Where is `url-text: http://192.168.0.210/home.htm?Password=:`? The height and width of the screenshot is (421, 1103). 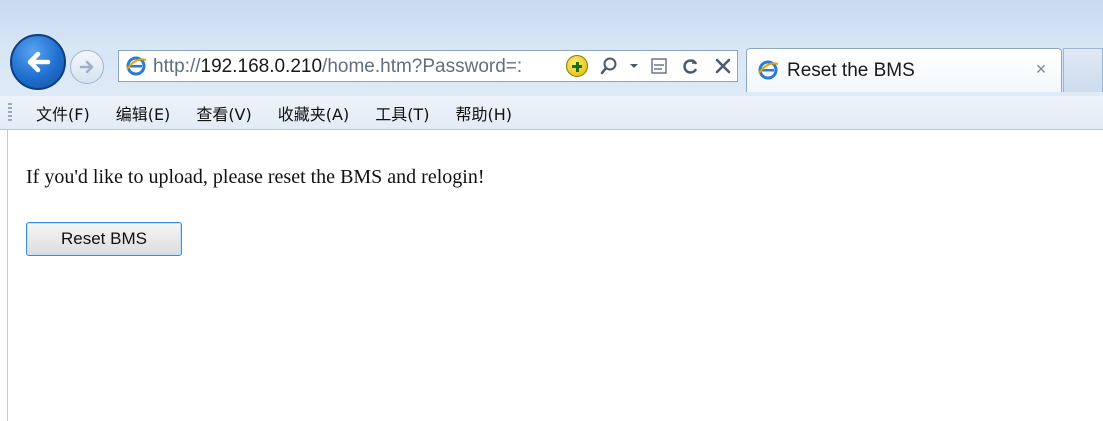
url-text: http://192.168.0.210/home.htm?Password=: is located at coordinates (343, 67).